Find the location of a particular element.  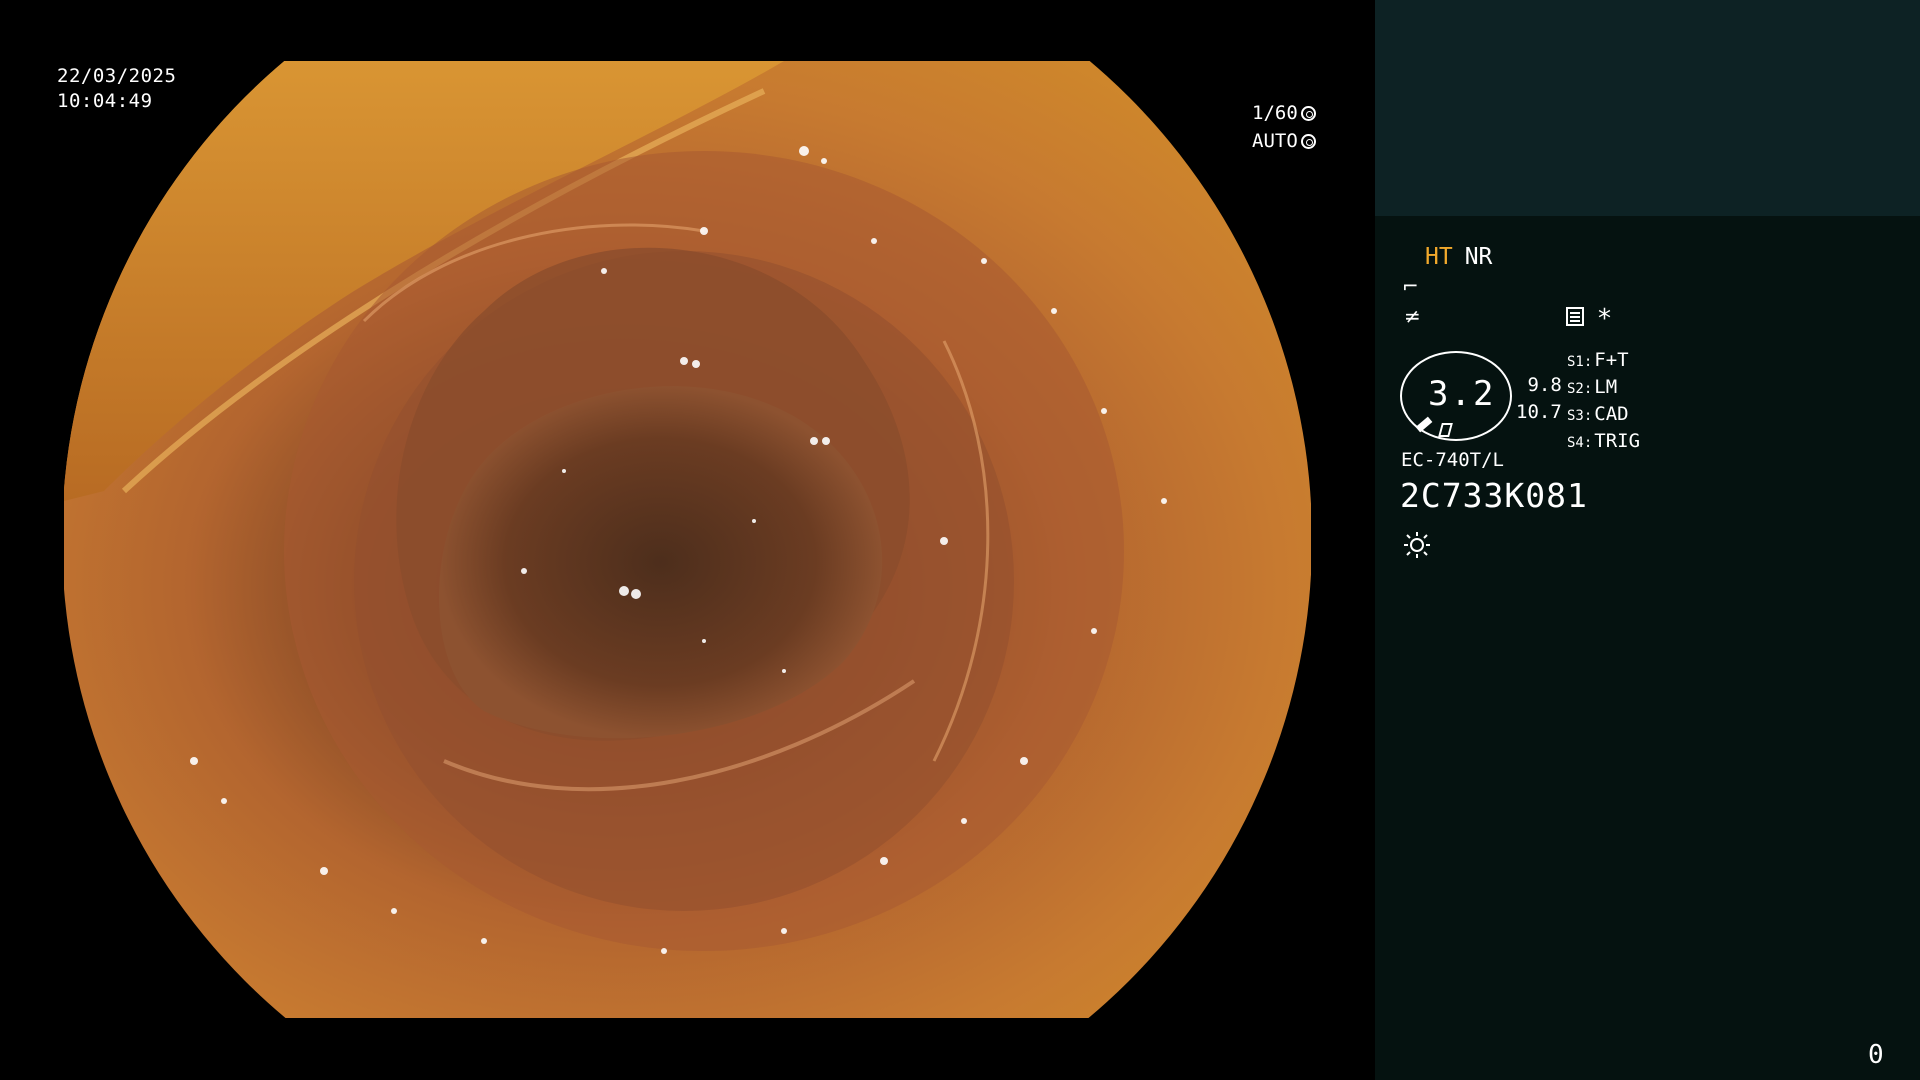

date-text: 22/03/2025 is located at coordinates (117, 76).